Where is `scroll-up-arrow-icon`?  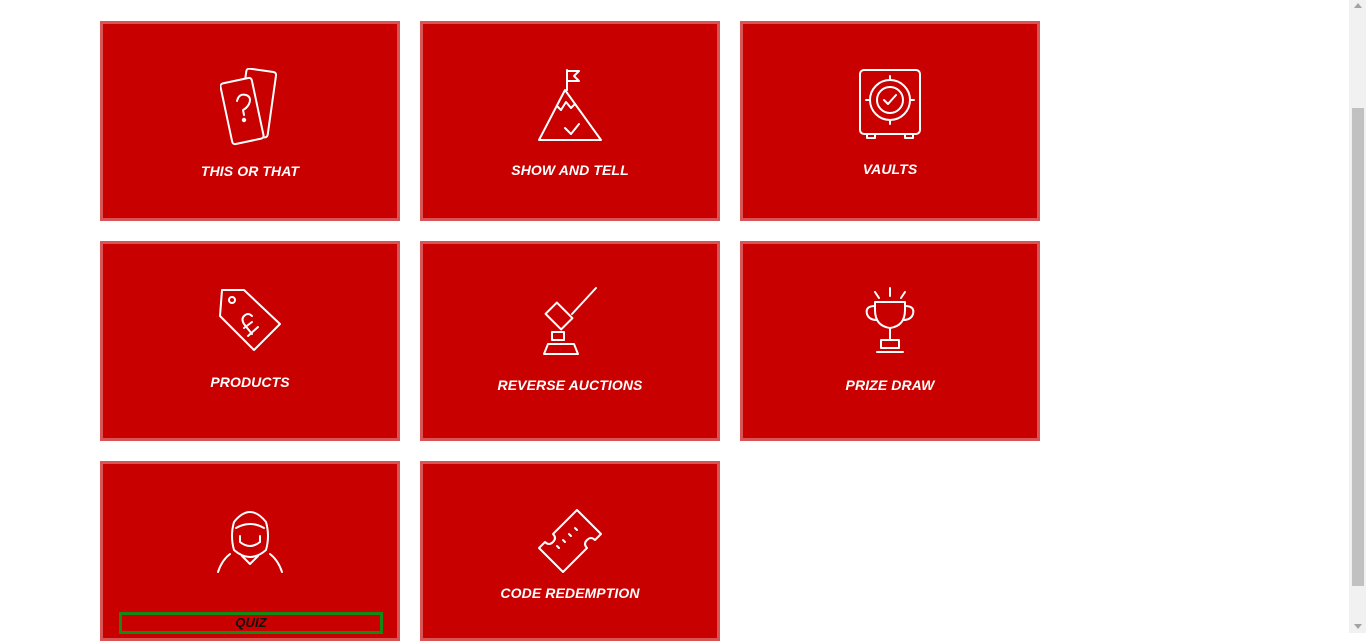
scroll-up-arrow-icon is located at coordinates (1358, 5).